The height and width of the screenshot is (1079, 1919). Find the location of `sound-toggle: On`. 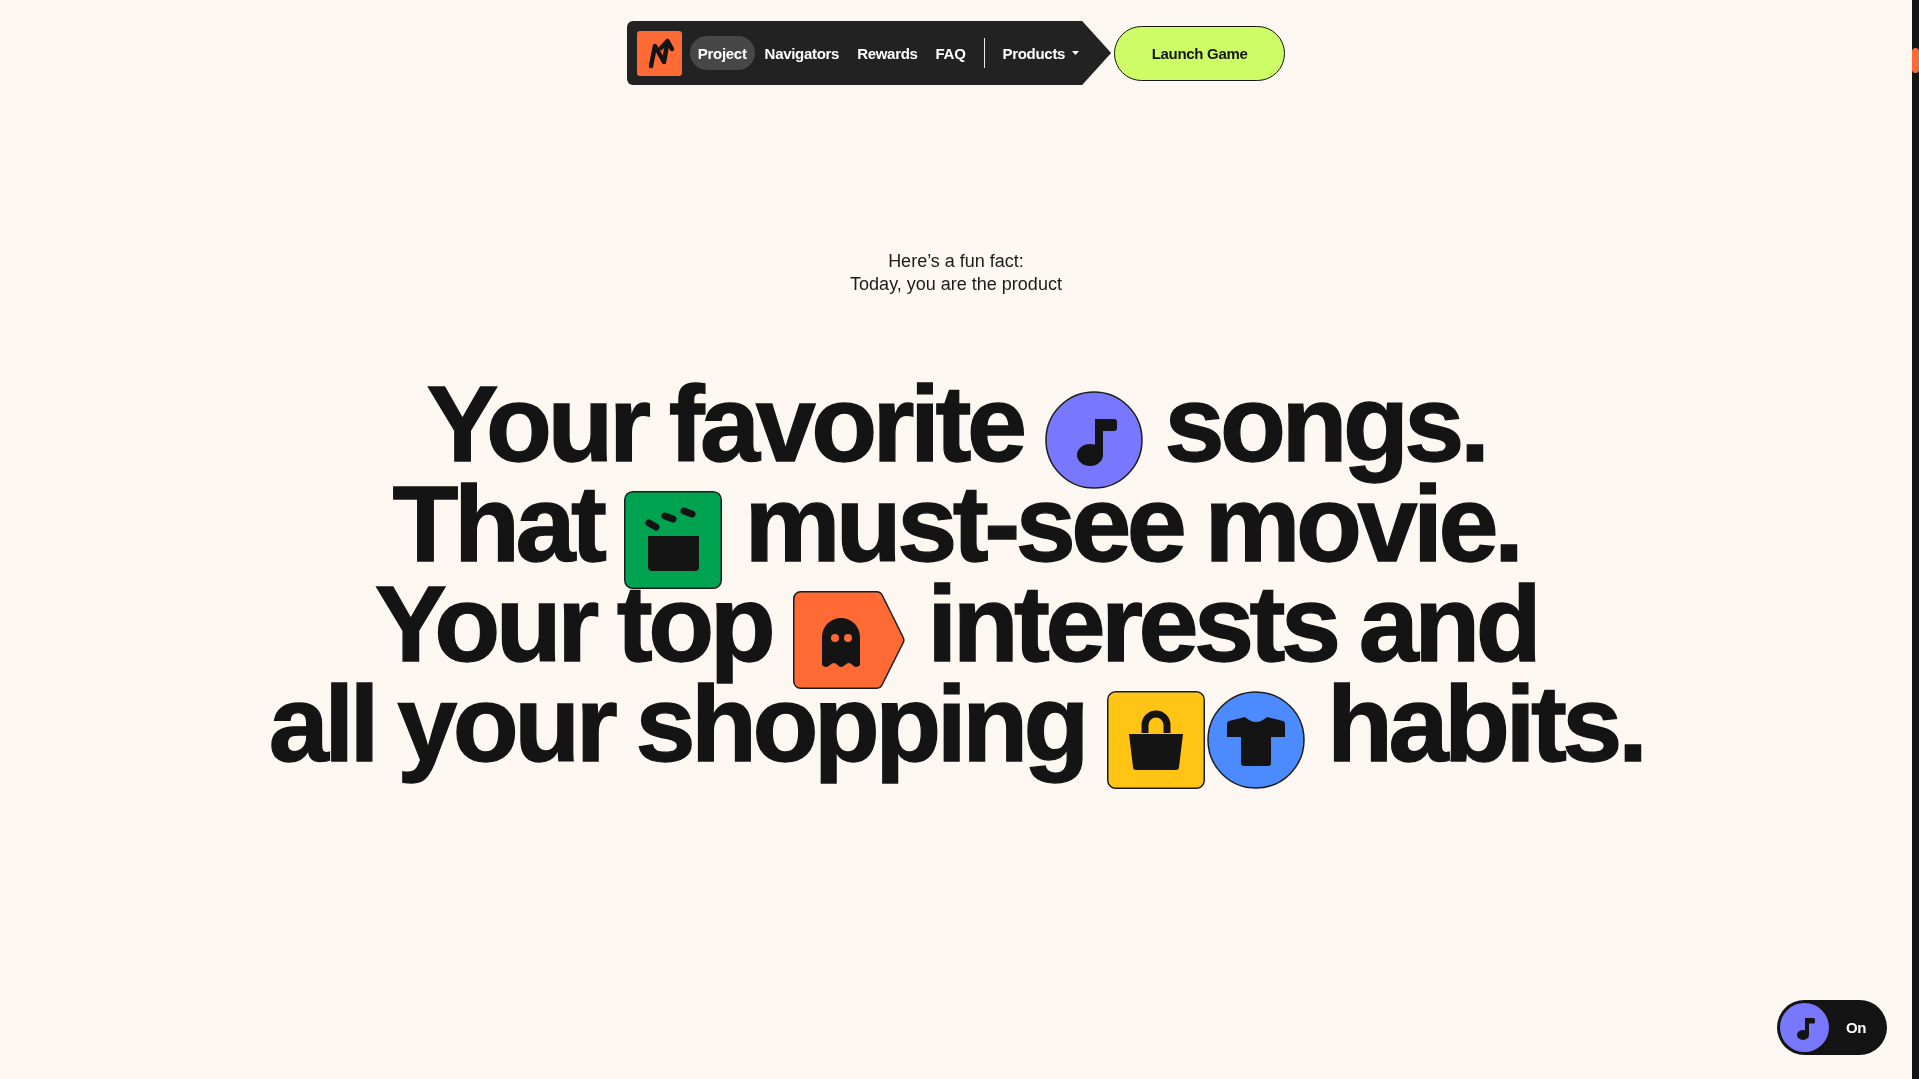

sound-toggle: On is located at coordinates (1832, 1027).